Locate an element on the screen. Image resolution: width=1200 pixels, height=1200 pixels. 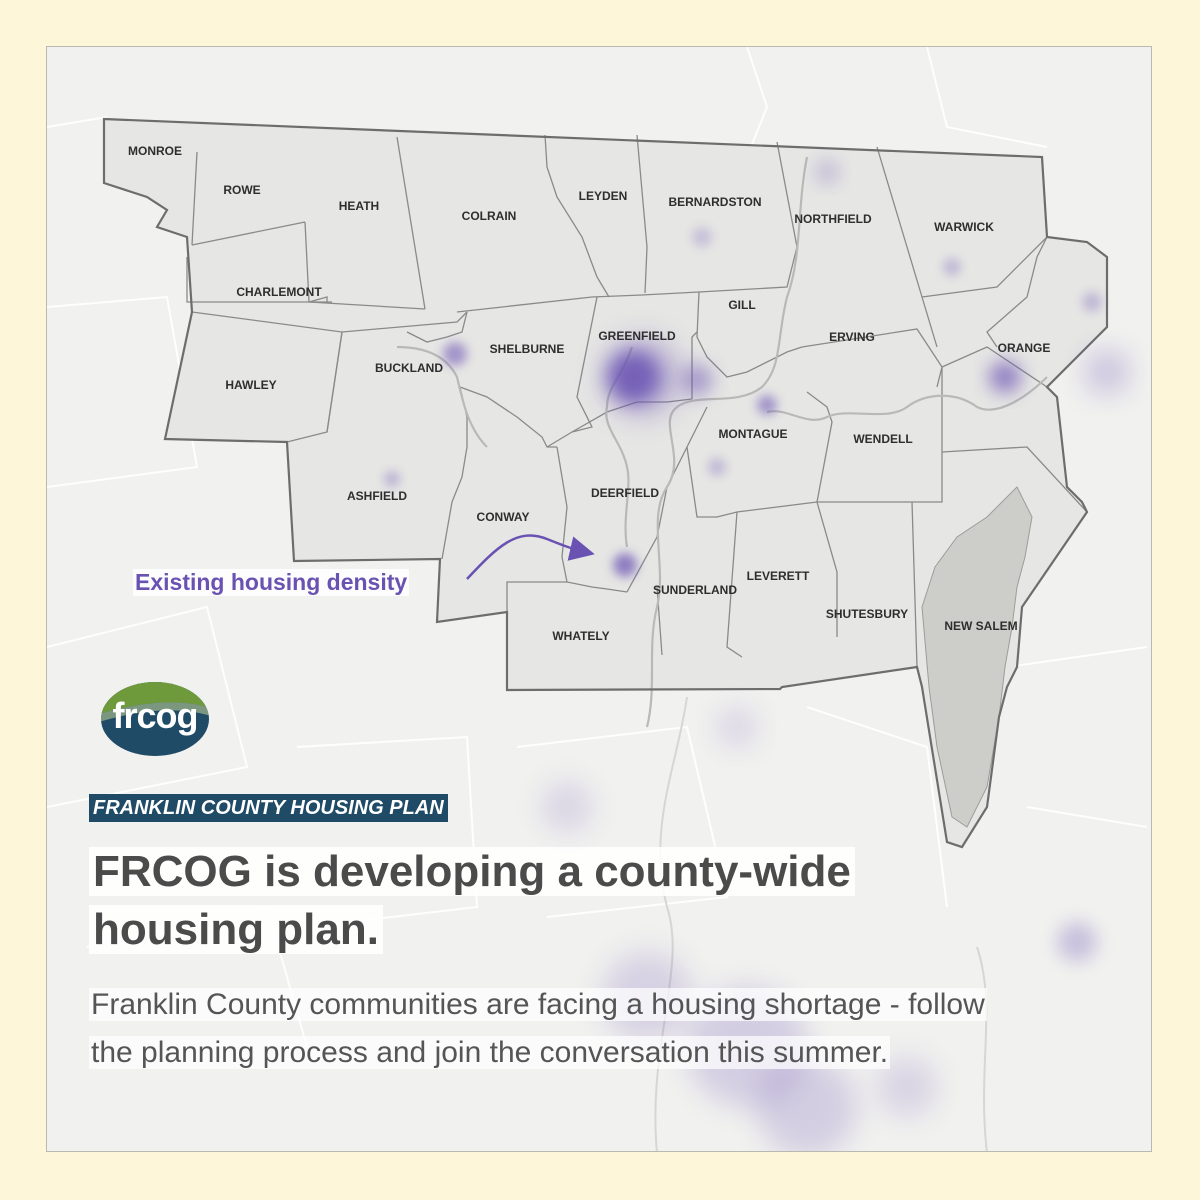
town-label-bernardston: BERNARDSTON is located at coordinates (714, 202).